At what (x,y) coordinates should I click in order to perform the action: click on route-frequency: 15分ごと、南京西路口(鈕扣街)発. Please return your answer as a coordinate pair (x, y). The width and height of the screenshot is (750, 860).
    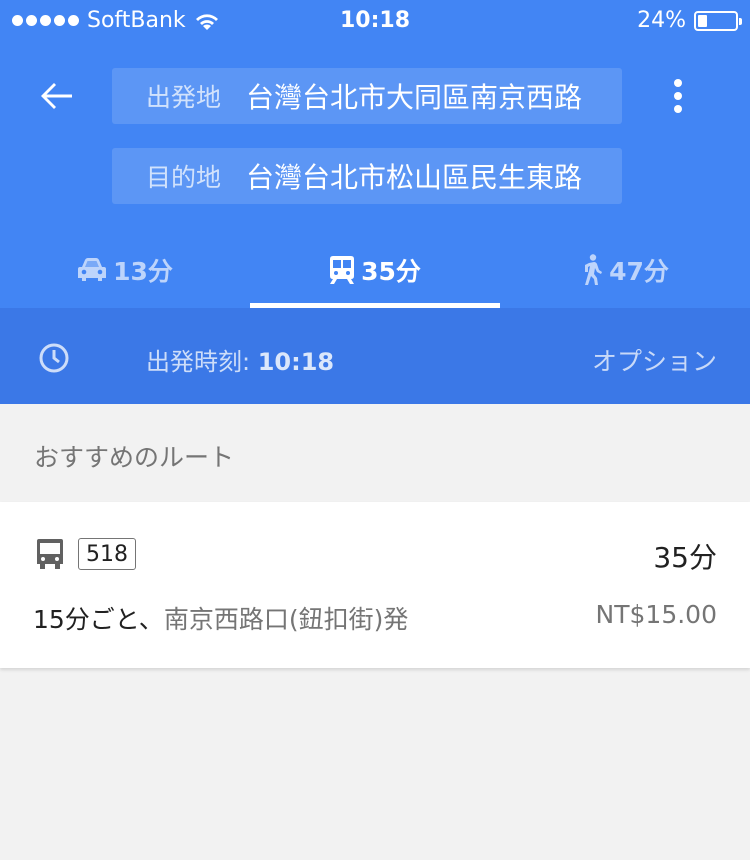
    Looking at the image, I should click on (220, 618).